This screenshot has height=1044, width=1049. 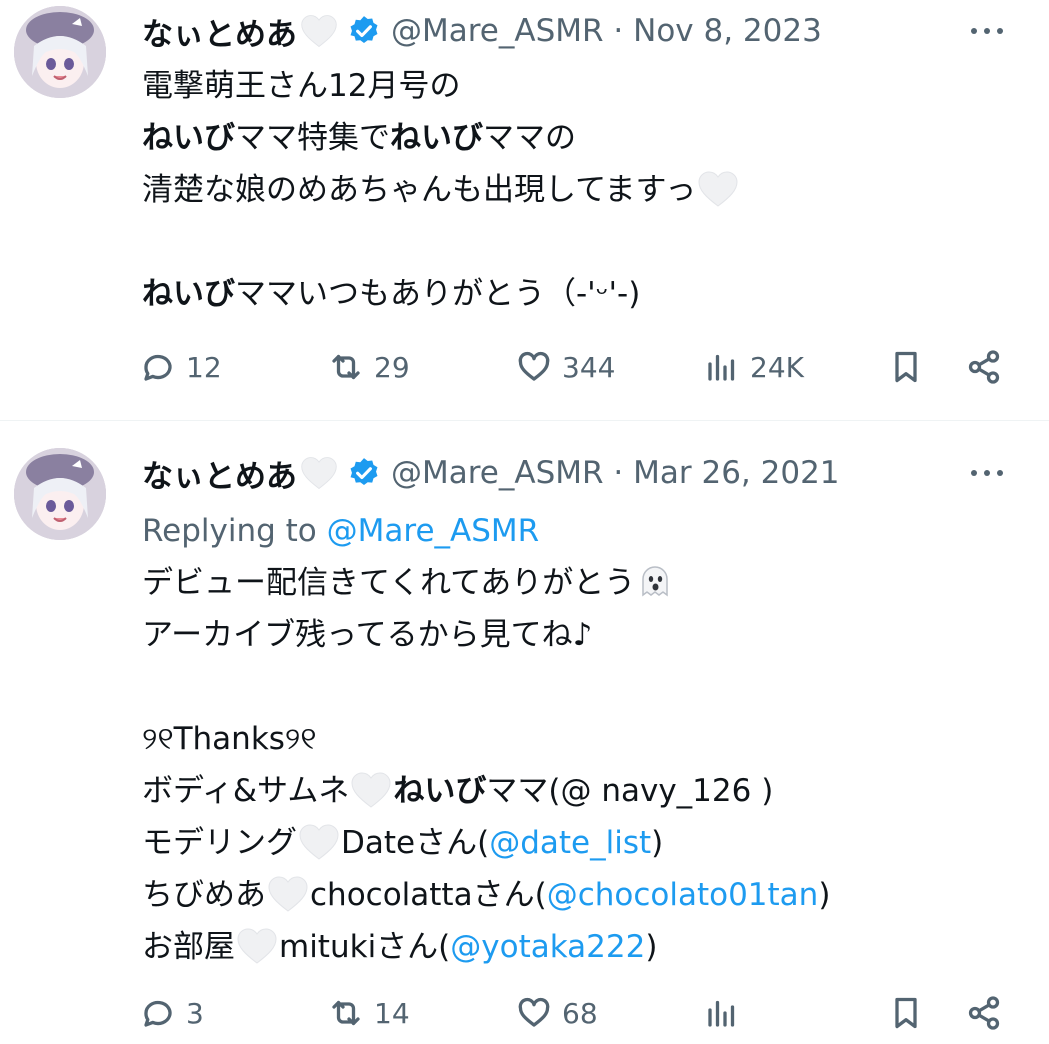 What do you see at coordinates (655, 581) in the screenshot?
I see `ghost-emoji` at bounding box center [655, 581].